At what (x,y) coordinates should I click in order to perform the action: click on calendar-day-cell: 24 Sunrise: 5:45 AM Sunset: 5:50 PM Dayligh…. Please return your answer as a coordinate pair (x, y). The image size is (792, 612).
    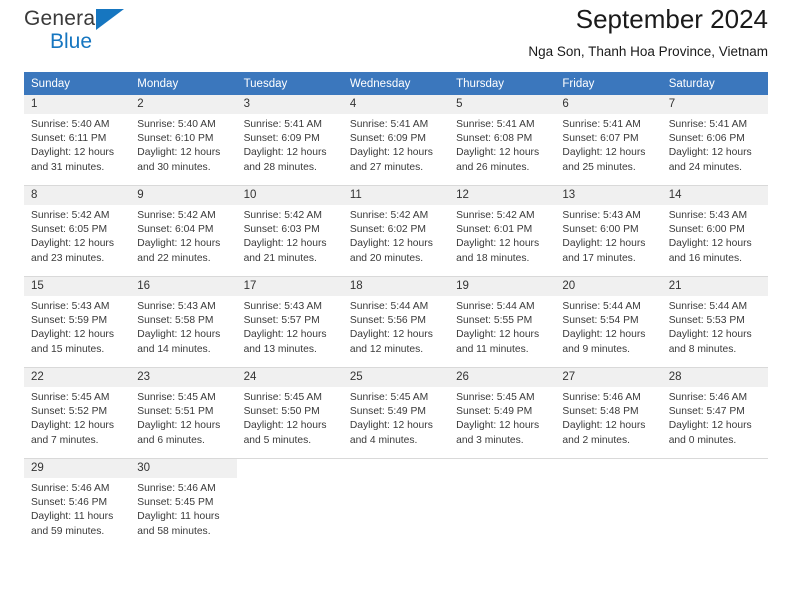
    Looking at the image, I should click on (289, 413).